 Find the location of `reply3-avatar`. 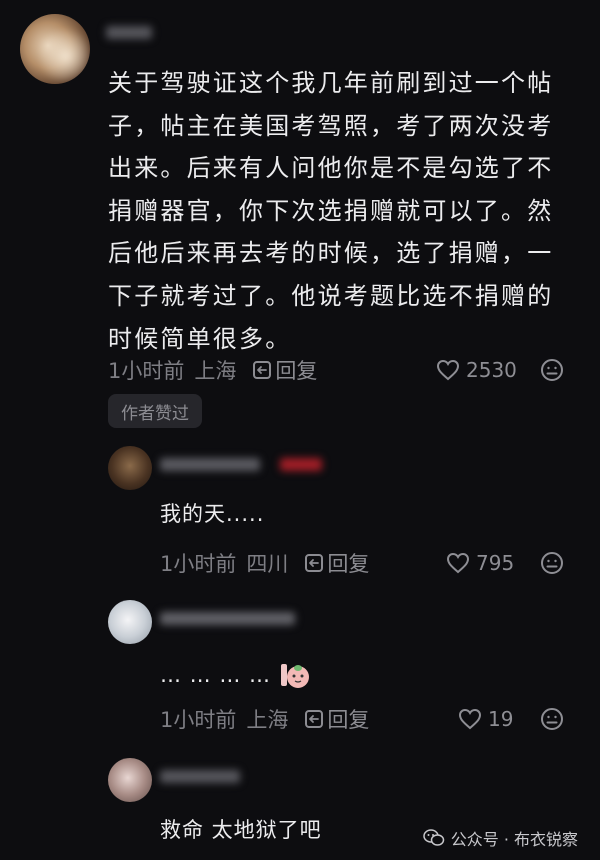

reply3-avatar is located at coordinates (130, 780).